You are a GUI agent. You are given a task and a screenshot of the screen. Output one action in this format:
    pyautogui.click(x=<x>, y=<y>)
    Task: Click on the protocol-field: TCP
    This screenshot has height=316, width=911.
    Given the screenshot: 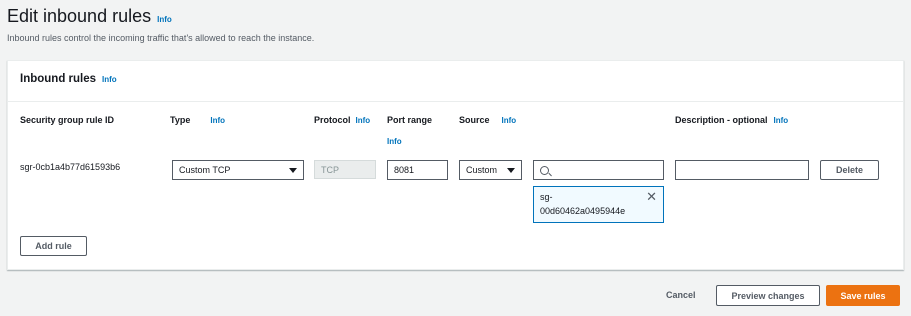 What is the action you would take?
    pyautogui.click(x=345, y=169)
    